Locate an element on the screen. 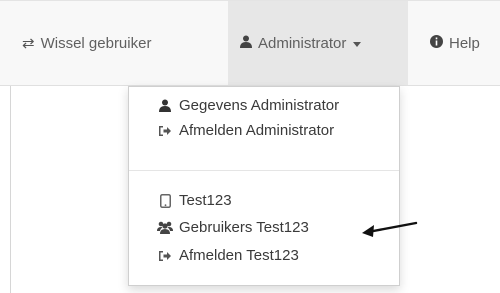 The height and width of the screenshot is (293, 500). content-border is located at coordinates (10, 189).